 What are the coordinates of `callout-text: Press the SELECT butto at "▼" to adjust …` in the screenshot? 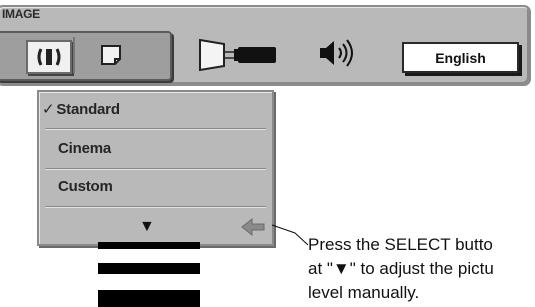 It's located at (421, 269).